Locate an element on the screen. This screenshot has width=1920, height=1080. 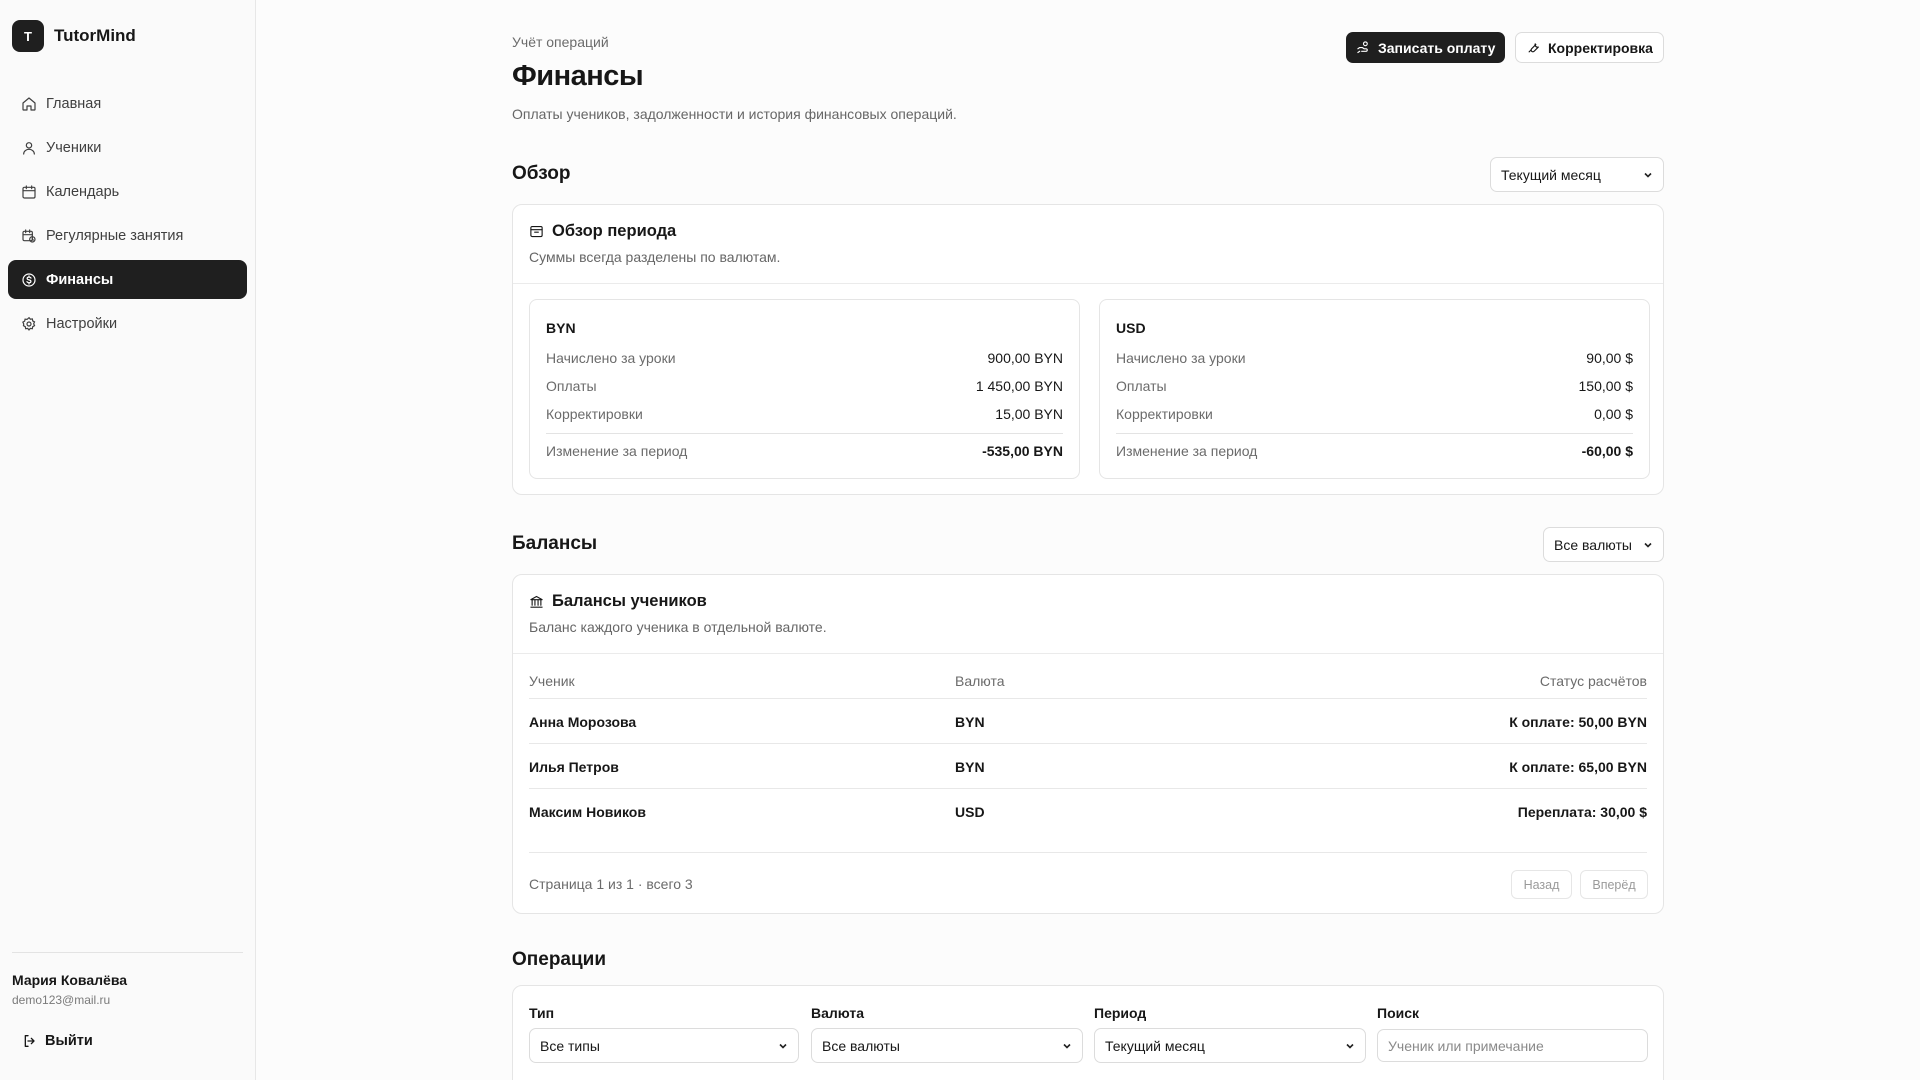
adjustment-button: Корректировка is located at coordinates (1589, 47).